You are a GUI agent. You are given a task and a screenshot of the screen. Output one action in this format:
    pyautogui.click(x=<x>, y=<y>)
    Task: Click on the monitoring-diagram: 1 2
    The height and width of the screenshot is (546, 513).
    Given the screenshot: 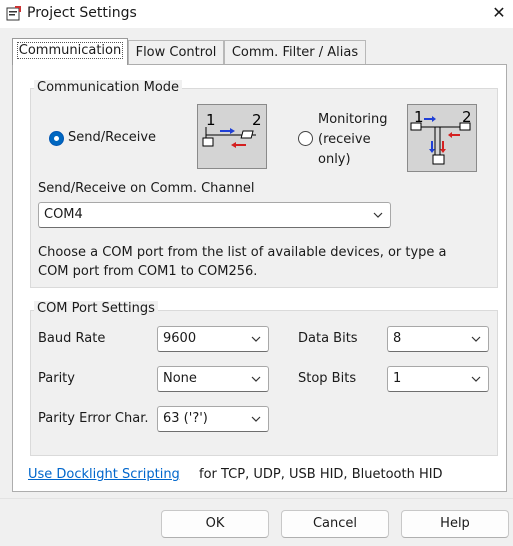 What is the action you would take?
    pyautogui.click(x=442, y=138)
    